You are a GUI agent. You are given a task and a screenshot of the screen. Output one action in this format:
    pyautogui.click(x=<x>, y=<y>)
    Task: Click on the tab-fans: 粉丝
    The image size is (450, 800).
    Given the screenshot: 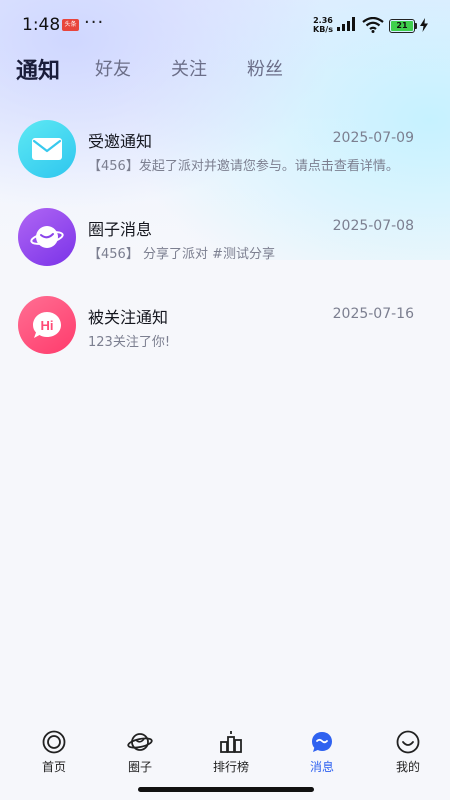 What is the action you would take?
    pyautogui.click(x=265, y=68)
    